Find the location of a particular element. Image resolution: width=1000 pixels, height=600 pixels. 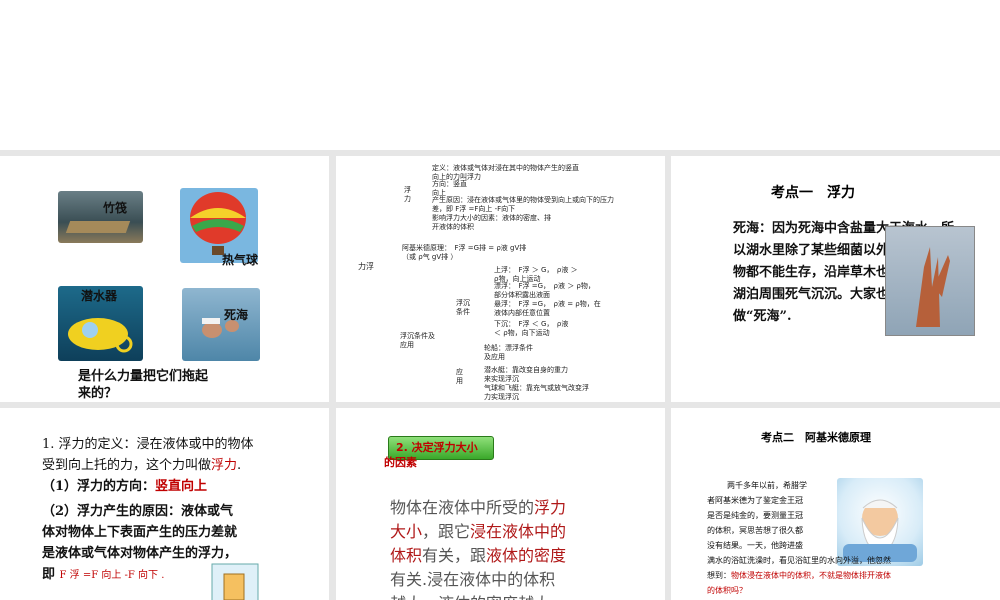

slide6-title: 考点二 阿基米德原理 is located at coordinates (816, 437).